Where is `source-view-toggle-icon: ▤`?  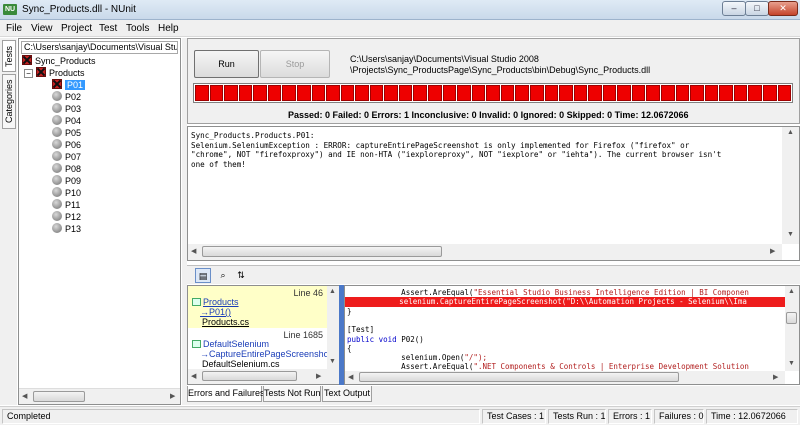 source-view-toggle-icon: ▤ is located at coordinates (203, 275).